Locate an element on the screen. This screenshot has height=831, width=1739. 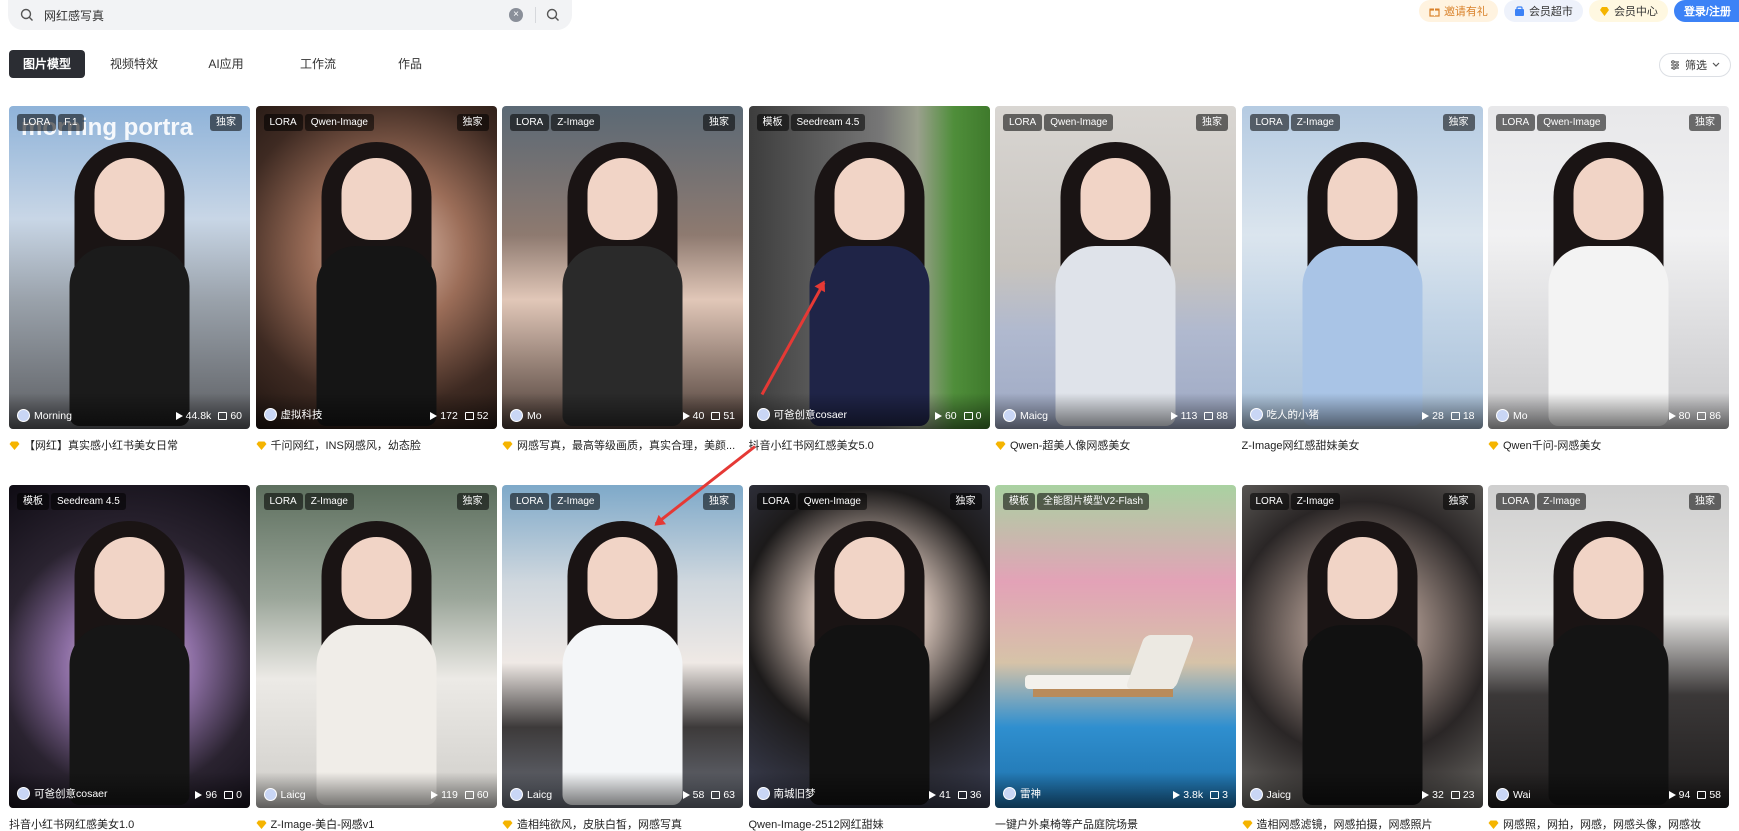
author: Maicg is located at coordinates (1025, 415).